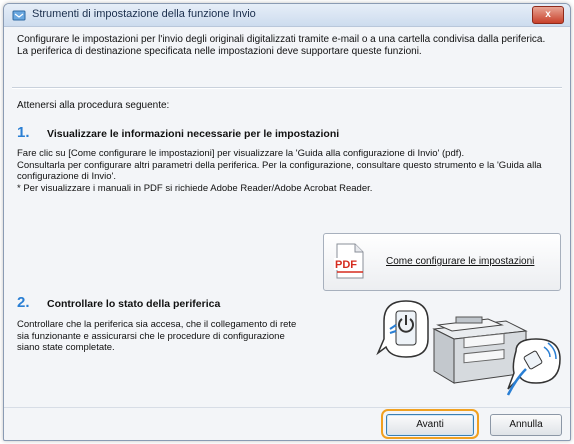  Describe the element at coordinates (287, 407) in the screenshot. I see `footer-divider` at that location.